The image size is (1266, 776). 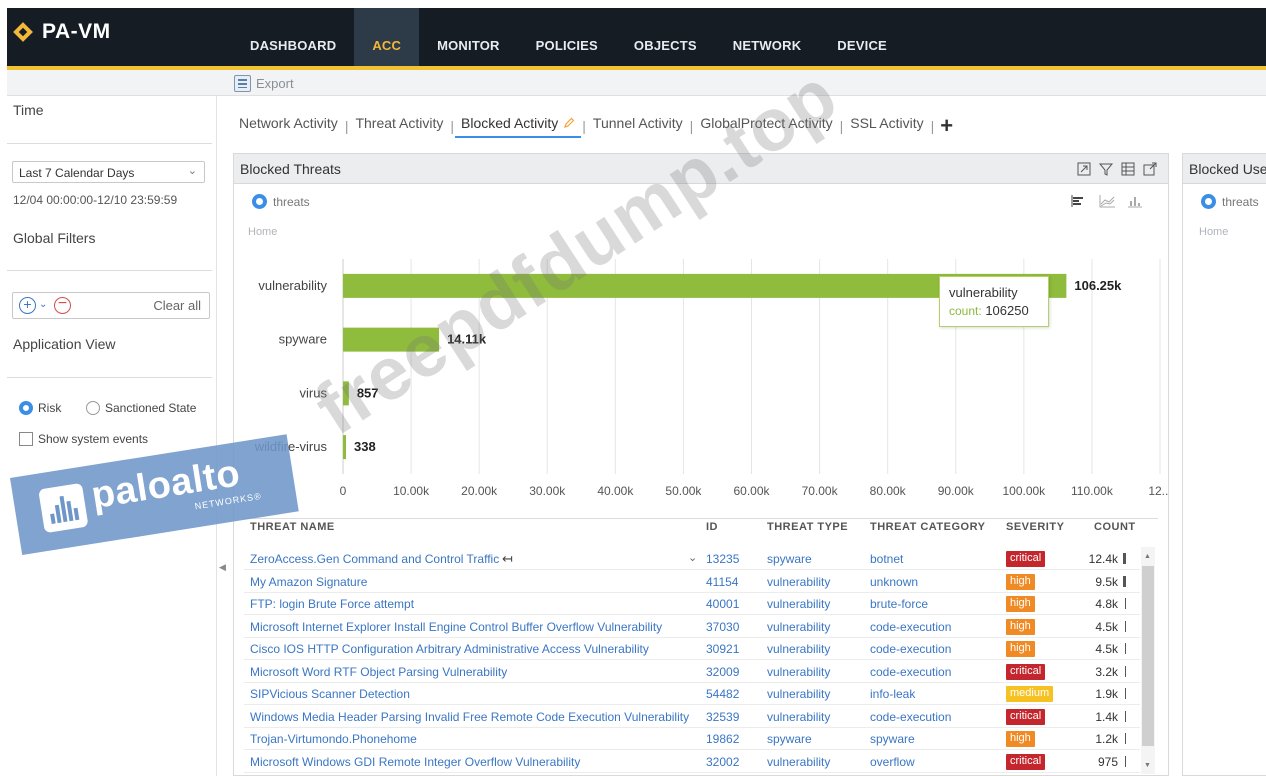 I want to click on col-header-threat-category: THREAT CATEGORY, so click(x=927, y=527).